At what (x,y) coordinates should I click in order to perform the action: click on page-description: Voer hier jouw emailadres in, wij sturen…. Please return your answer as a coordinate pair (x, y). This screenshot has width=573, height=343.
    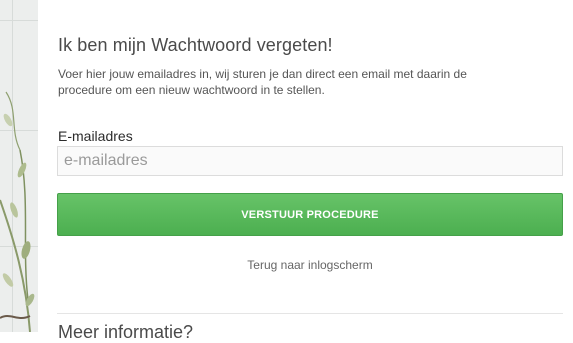
    Looking at the image, I should click on (262, 82).